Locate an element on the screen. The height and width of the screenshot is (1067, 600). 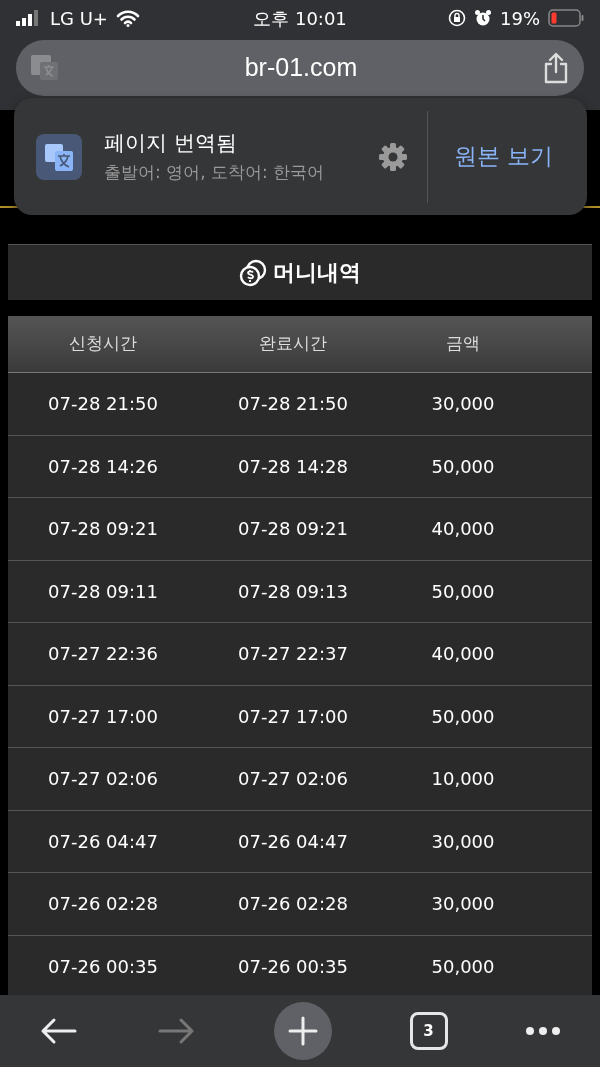
table-cell-text: 07-28 14:26 is located at coordinates (103, 466).